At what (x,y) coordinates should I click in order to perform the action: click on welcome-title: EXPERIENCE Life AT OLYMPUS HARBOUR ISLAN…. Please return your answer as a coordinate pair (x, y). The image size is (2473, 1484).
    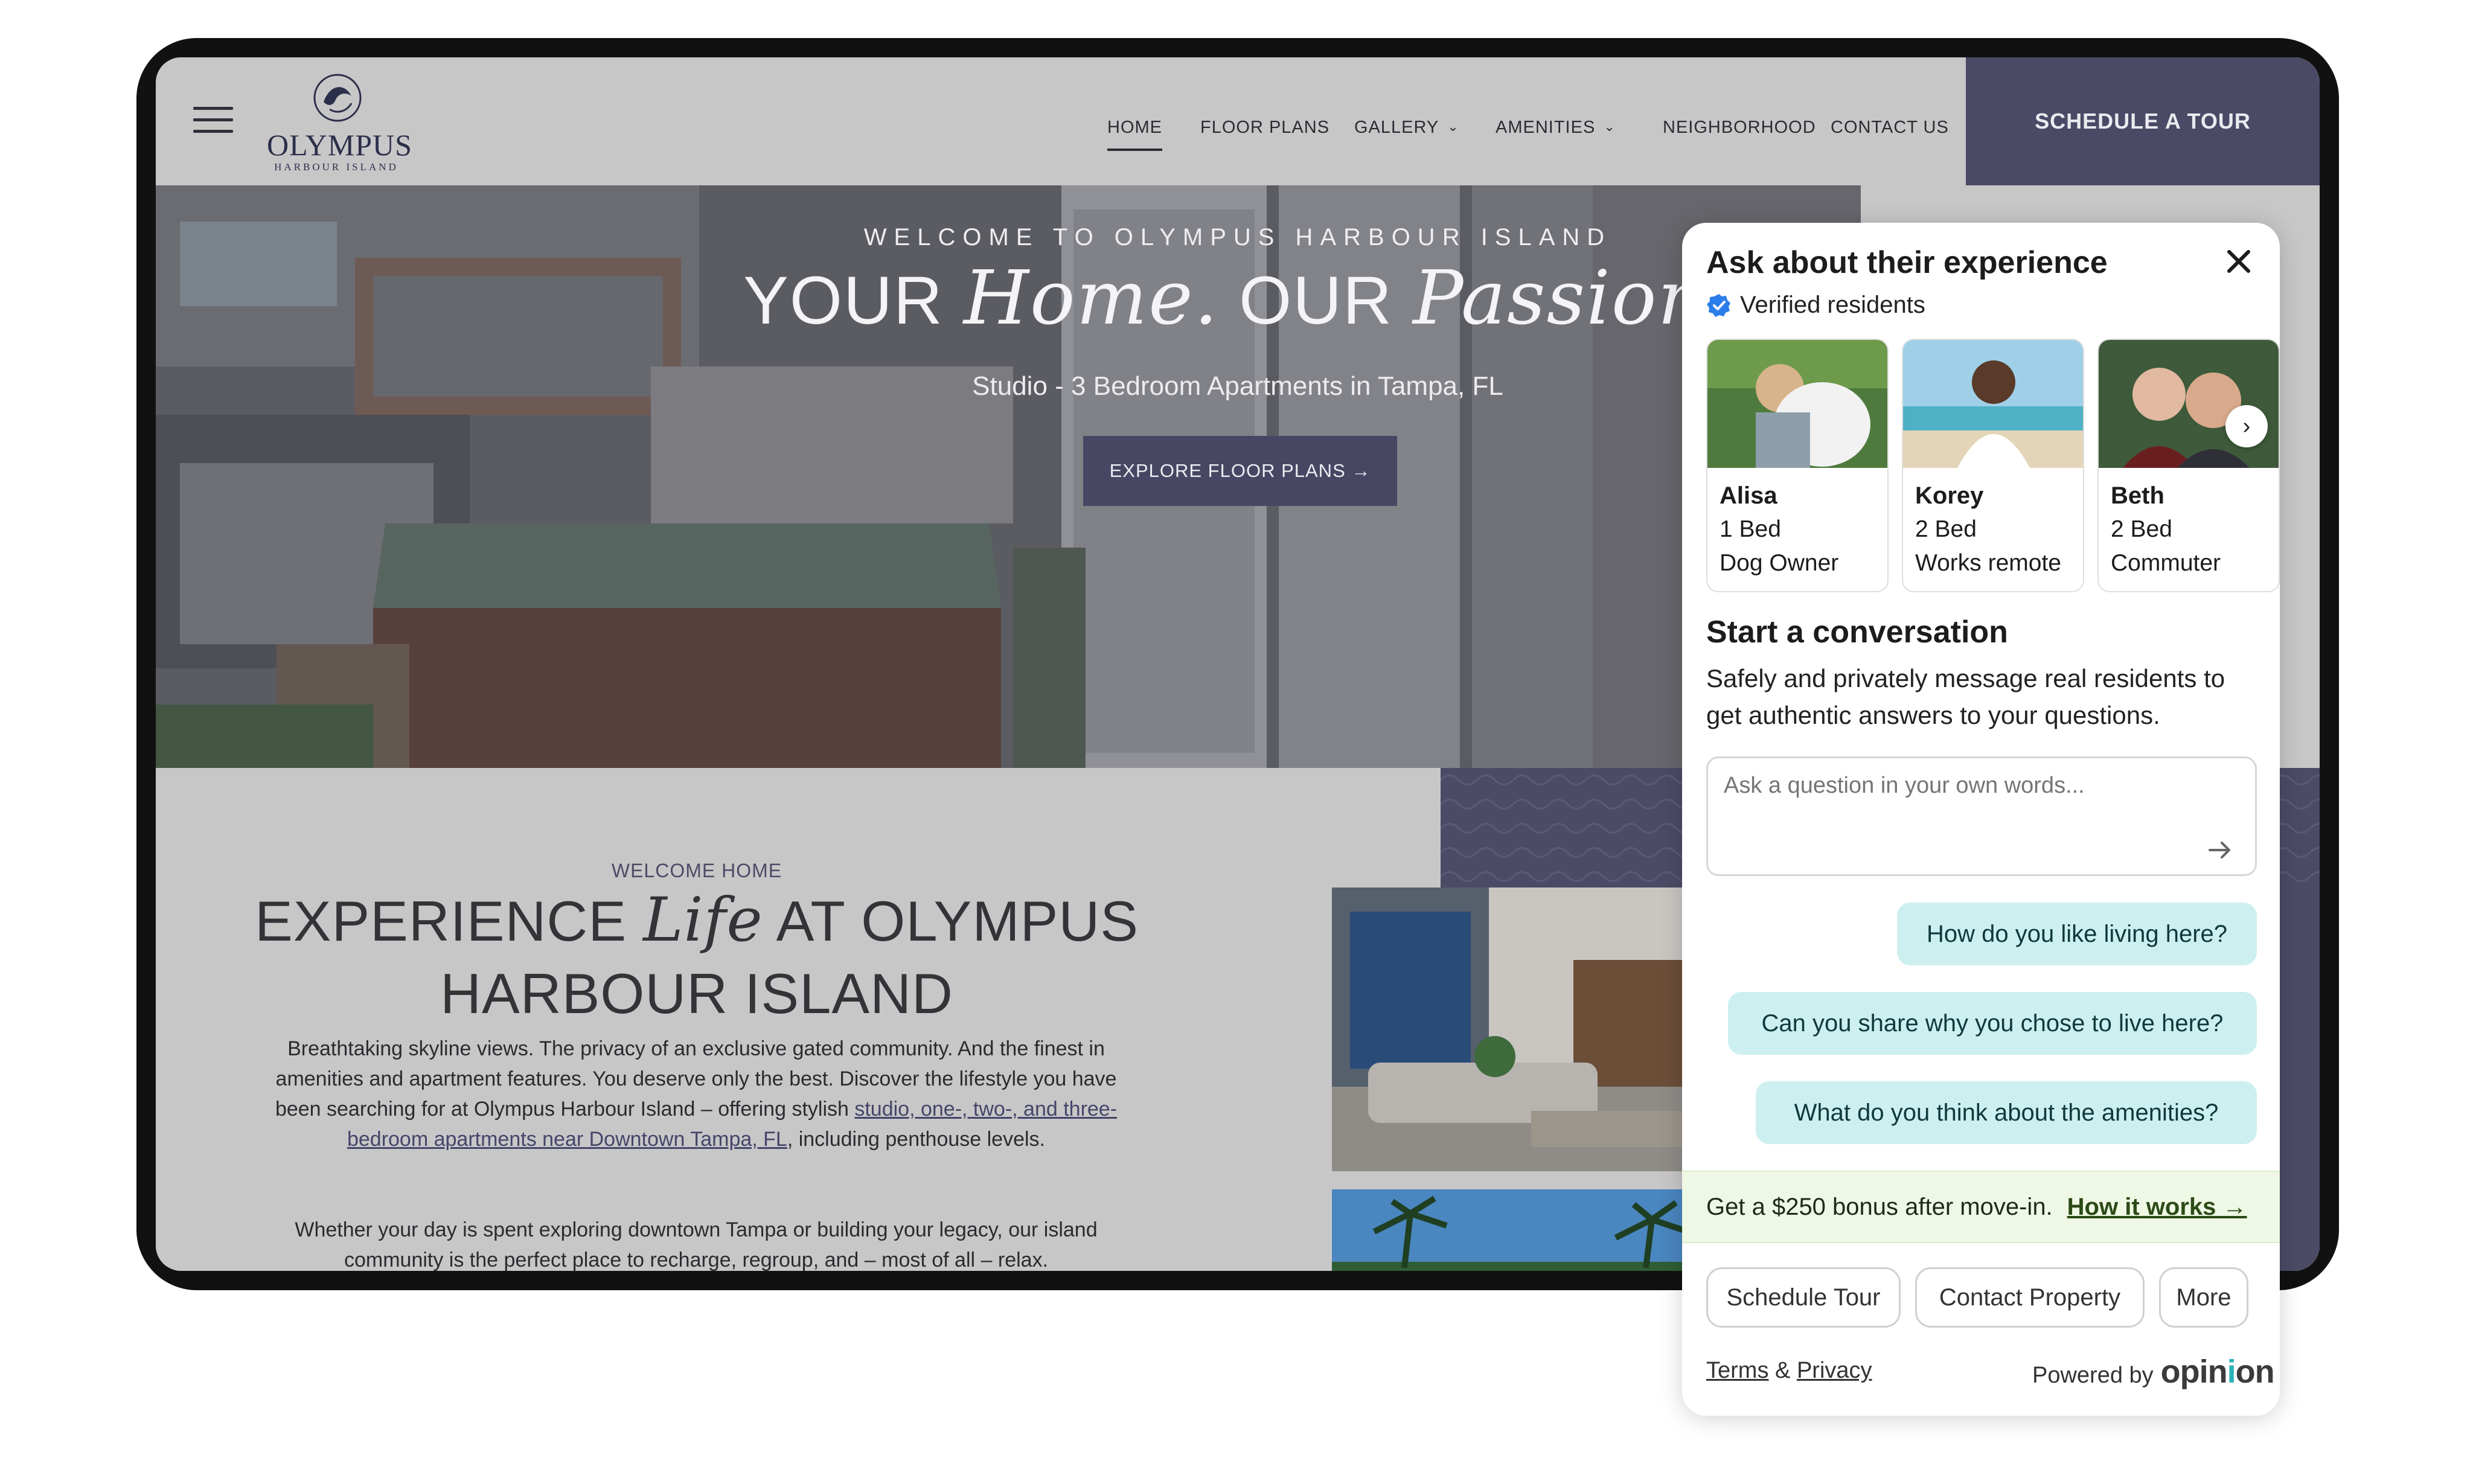
    Looking at the image, I should click on (697, 957).